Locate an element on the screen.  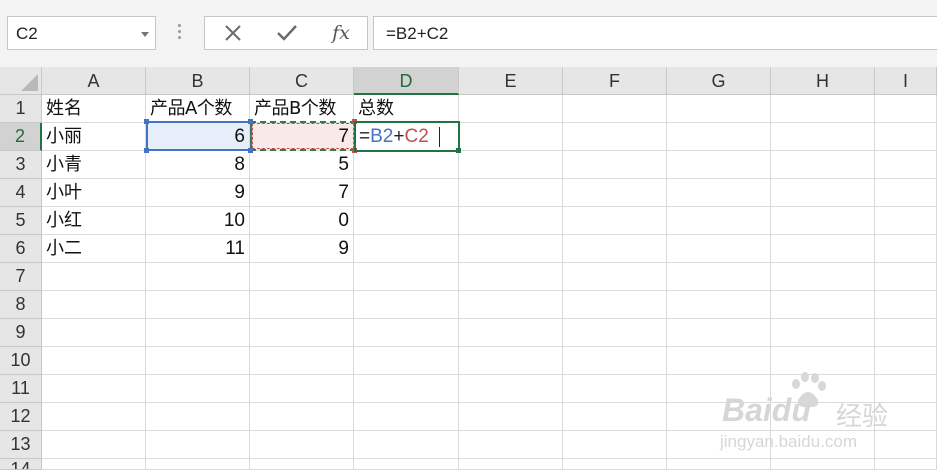
cell-g6 is located at coordinates (719, 249).